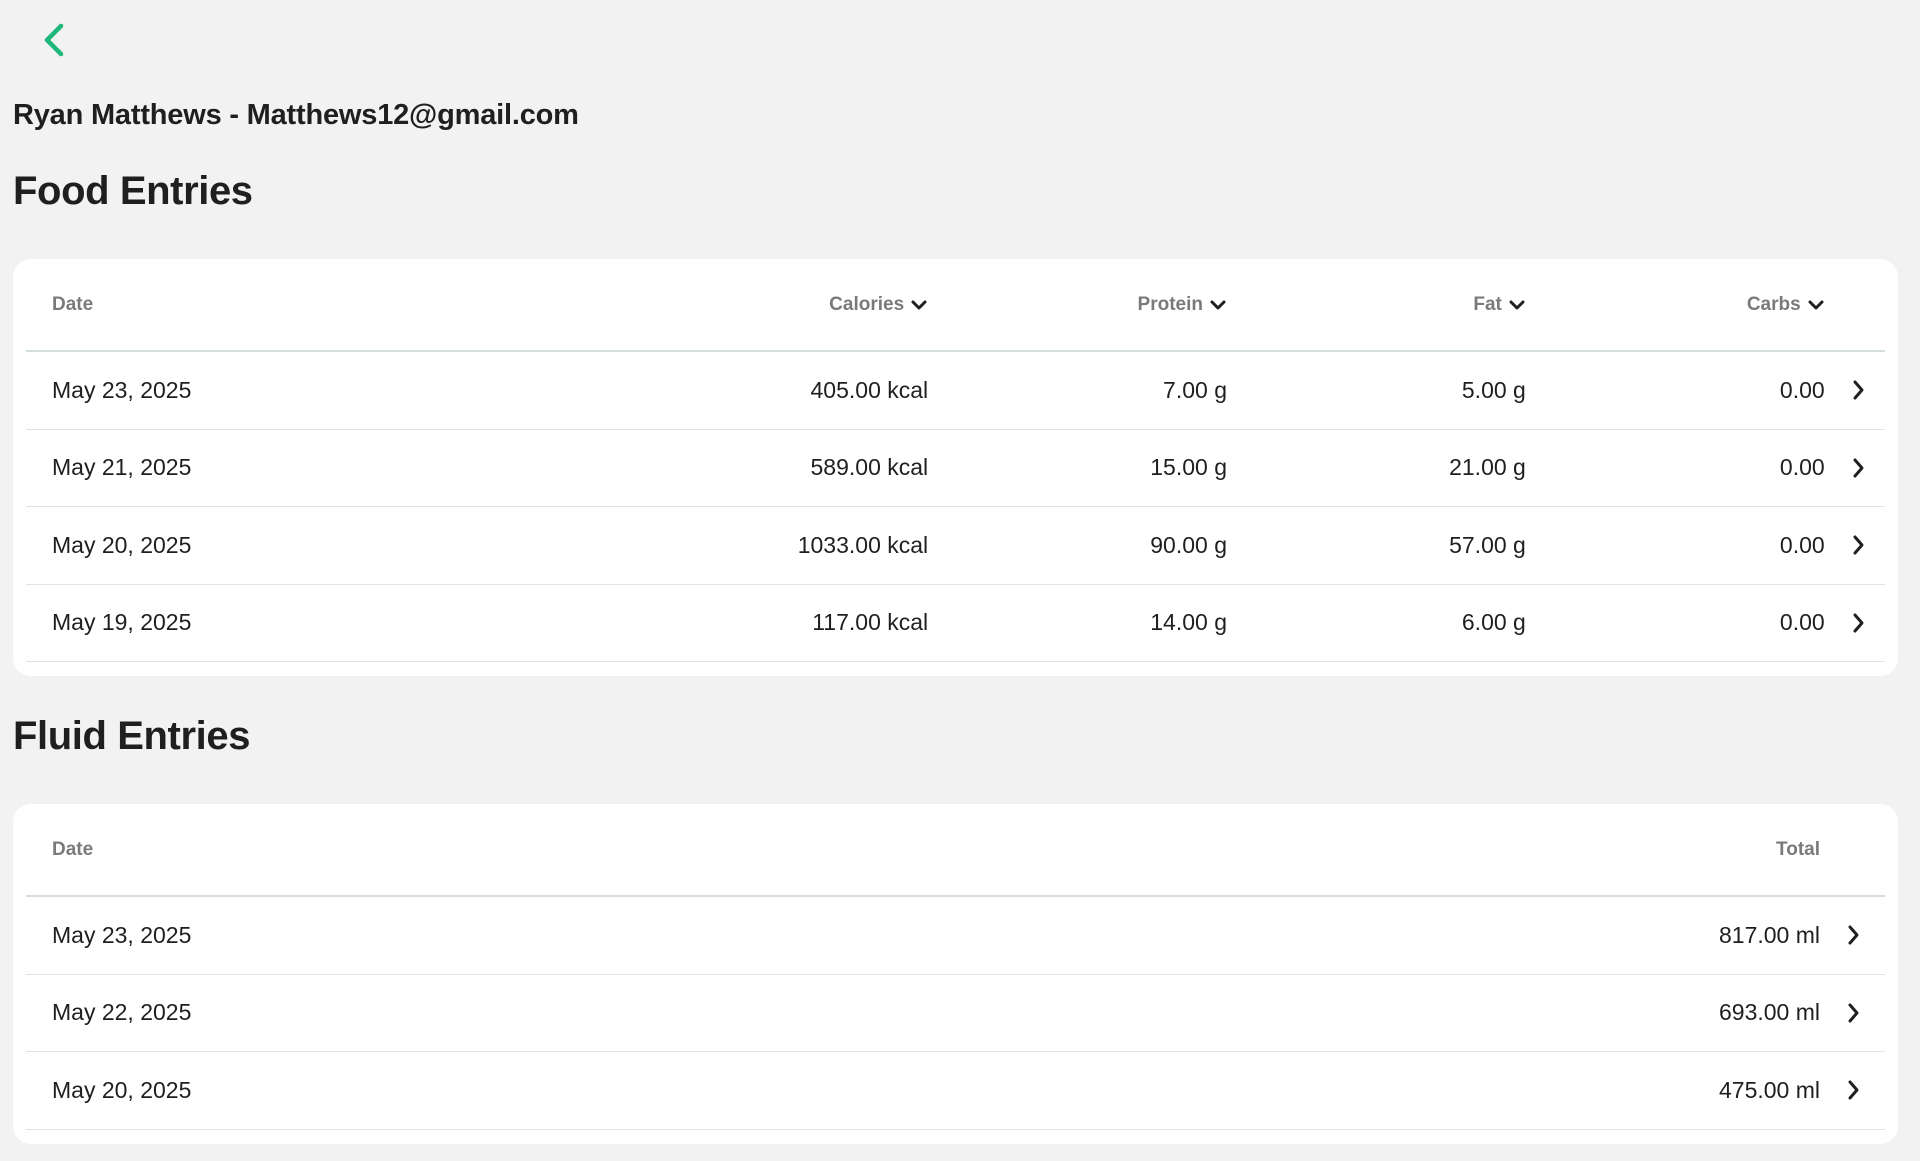 Image resolution: width=1920 pixels, height=1161 pixels. I want to click on row-fat: 5.00 g, so click(1493, 389).